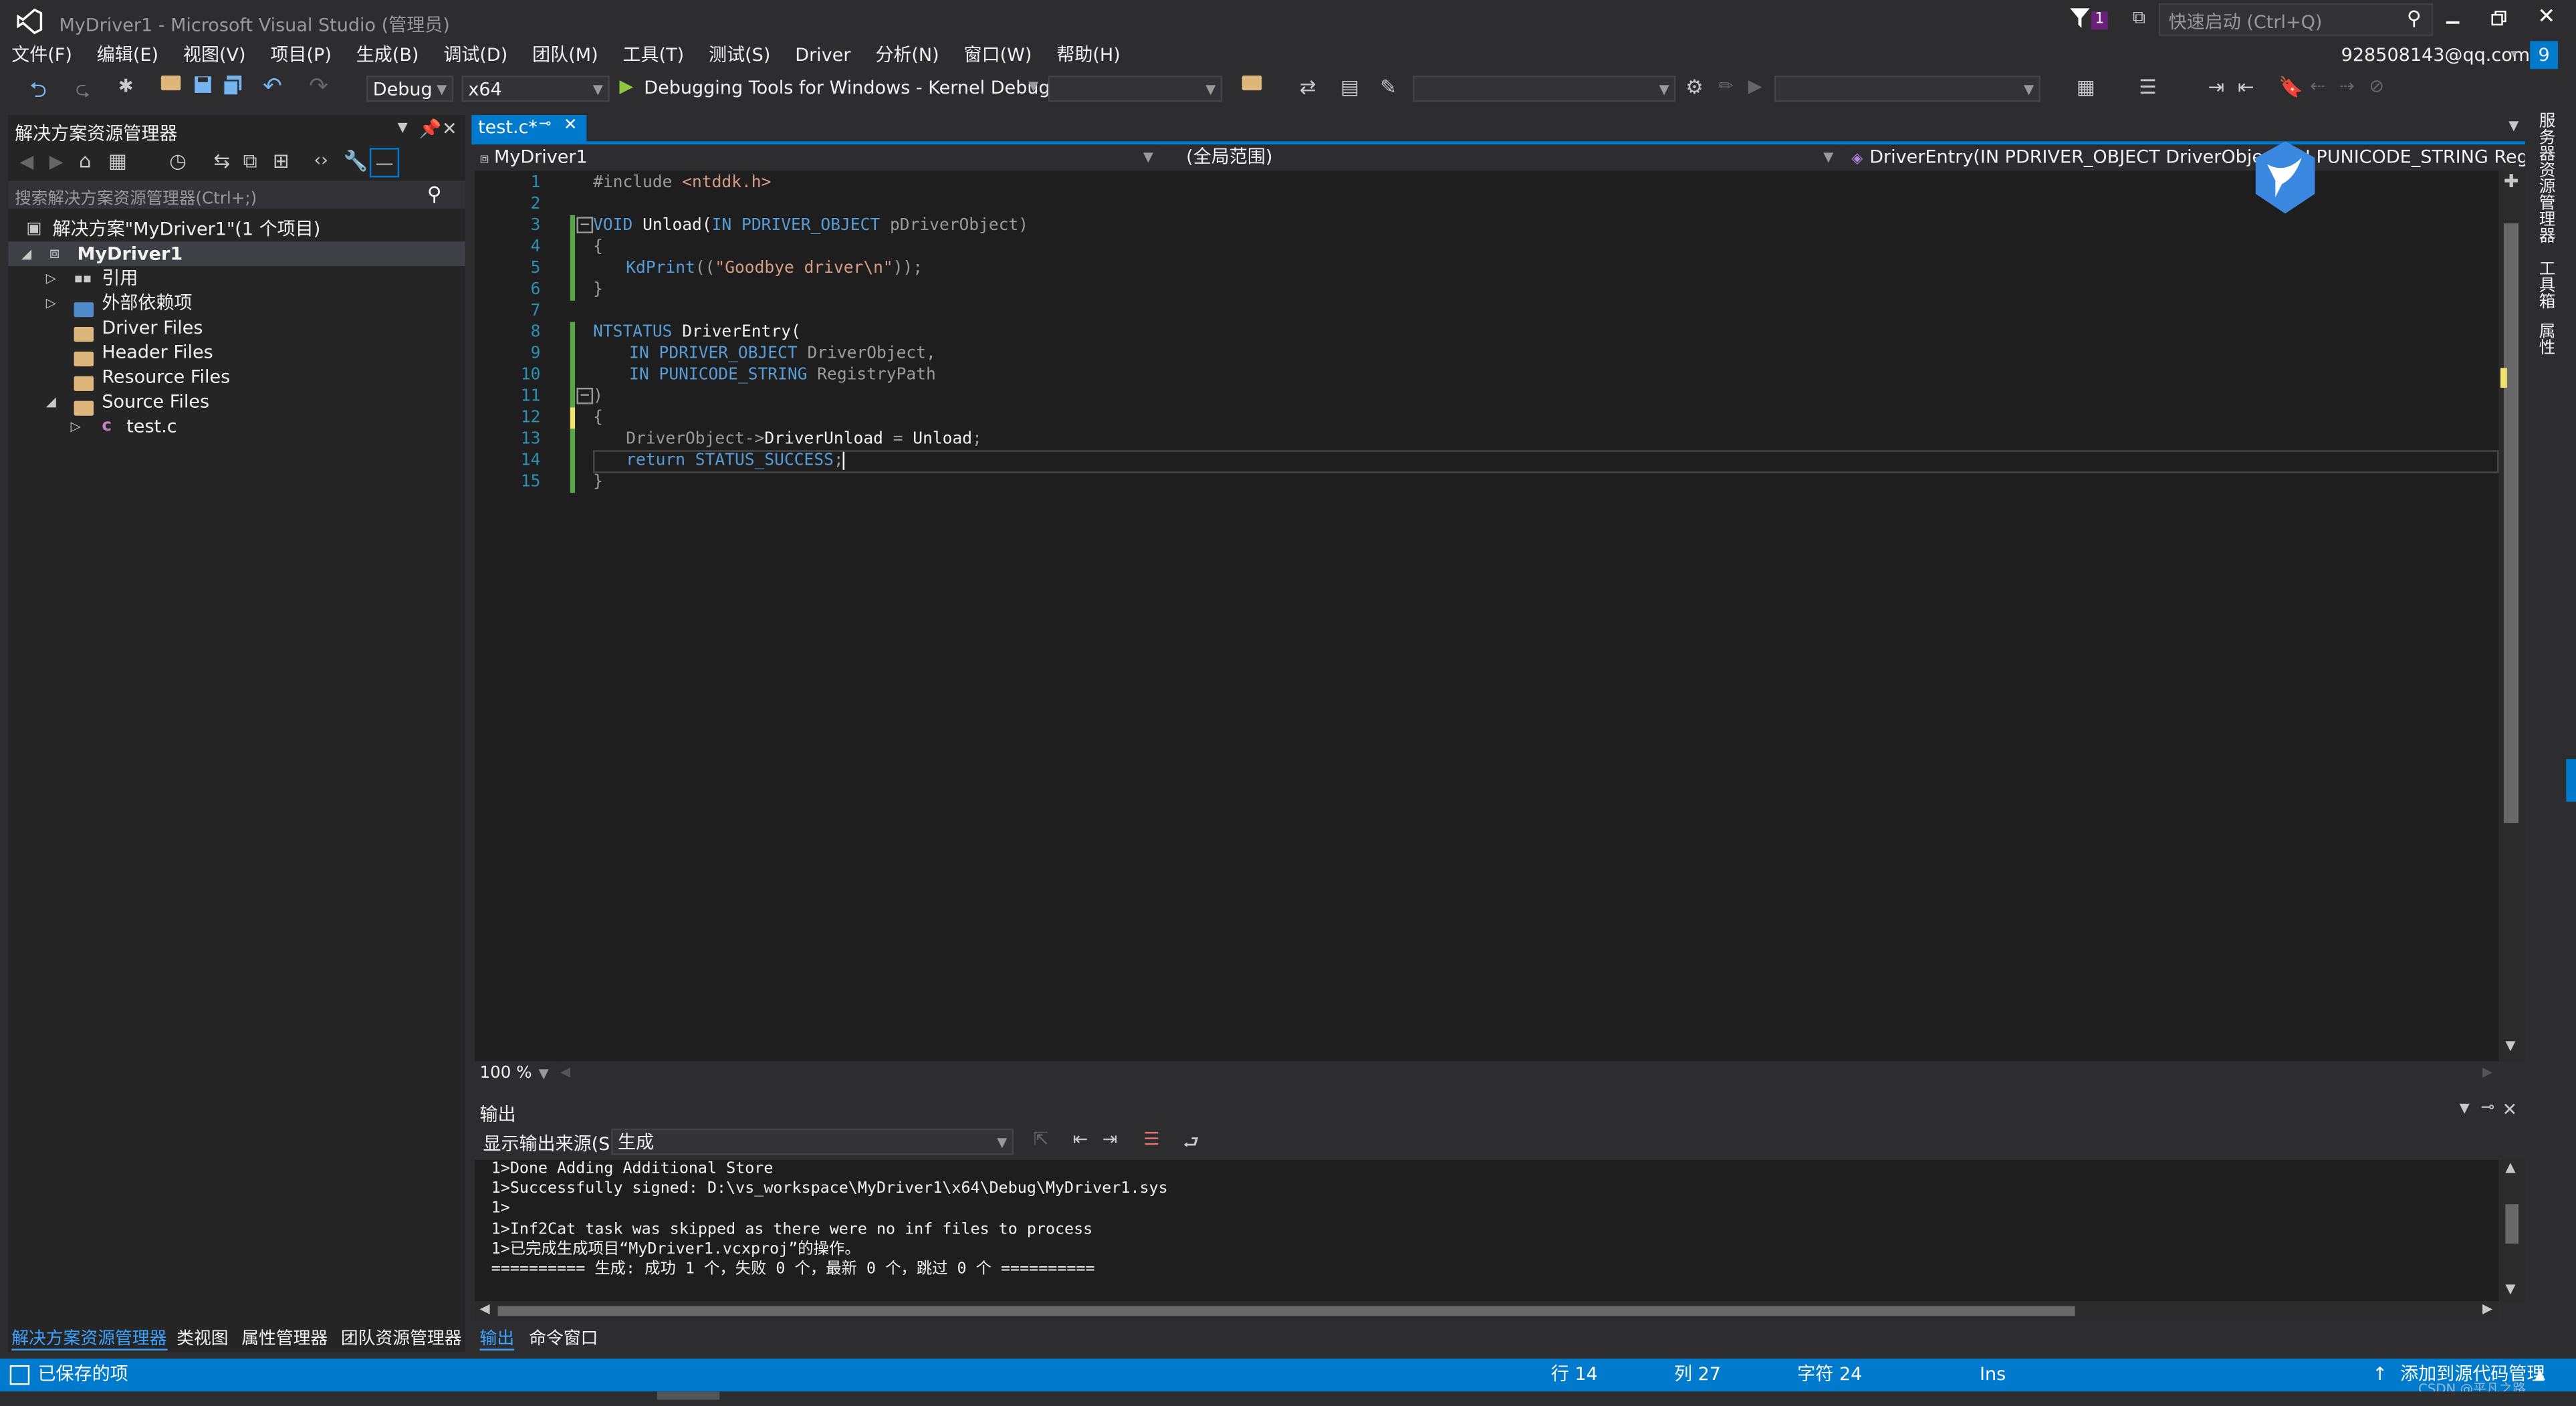 The width and height of the screenshot is (2576, 1406). What do you see at coordinates (1907, 89) in the screenshot?
I see `toolbar-empty-combo-3: ▼` at bounding box center [1907, 89].